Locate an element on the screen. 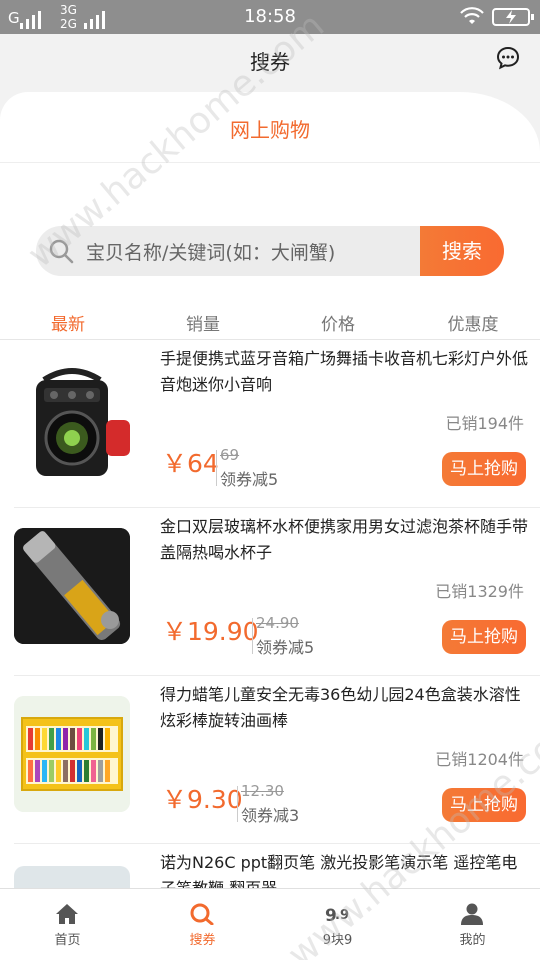 This screenshot has height=960, width=540. battery-icon is located at coordinates (513, 17).